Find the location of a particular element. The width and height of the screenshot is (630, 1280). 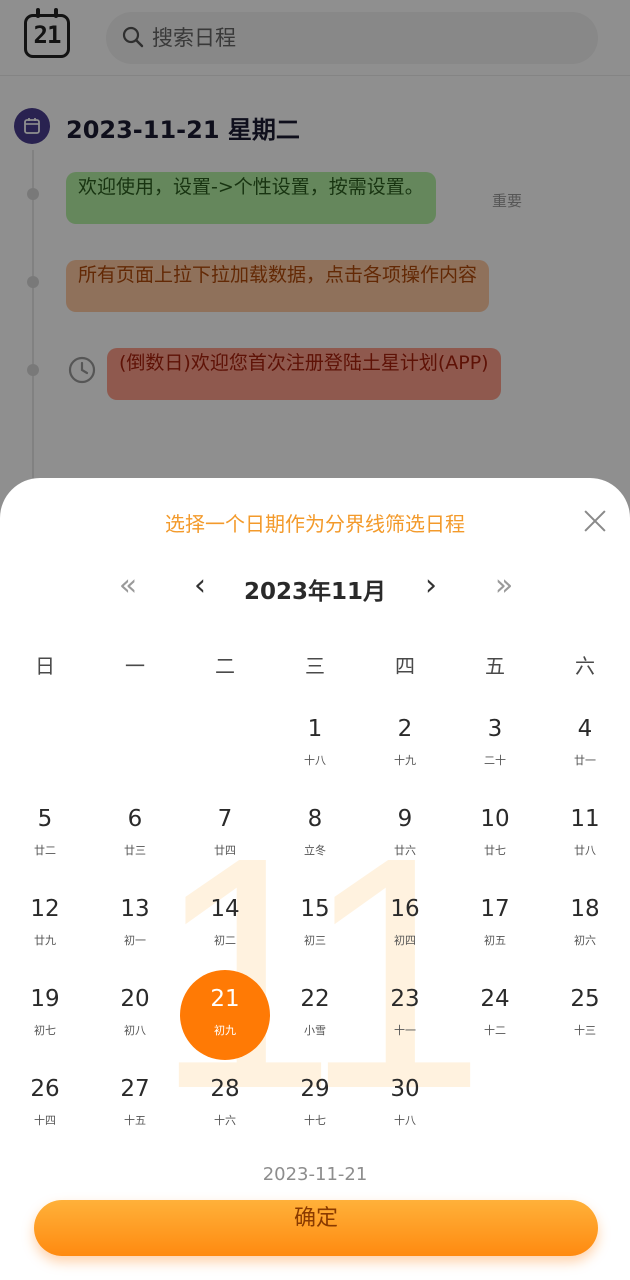

day-number: 3 is located at coordinates (495, 729).